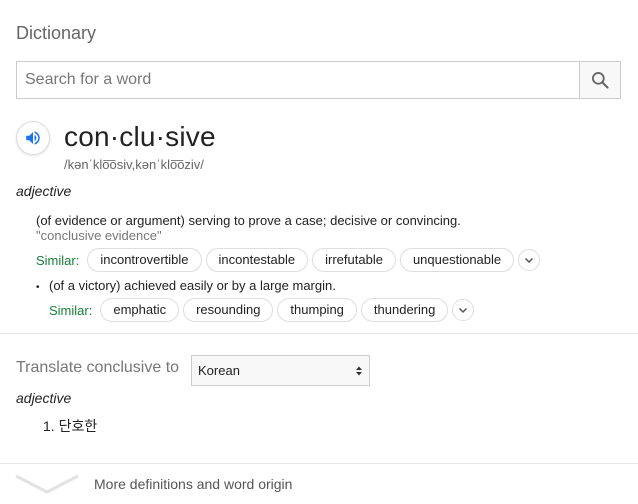  What do you see at coordinates (99, 235) in the screenshot?
I see `example-1: "conclusive evidence"` at bounding box center [99, 235].